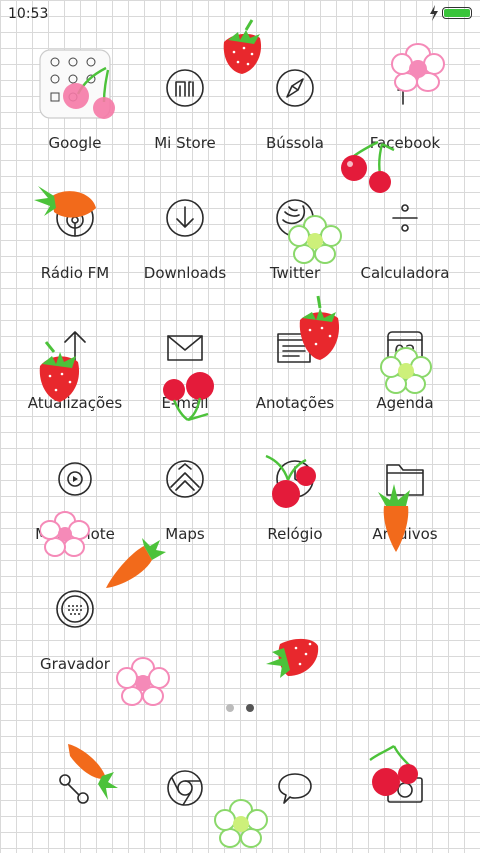  What do you see at coordinates (404, 91) in the screenshot?
I see `facebook-icon` at bounding box center [404, 91].